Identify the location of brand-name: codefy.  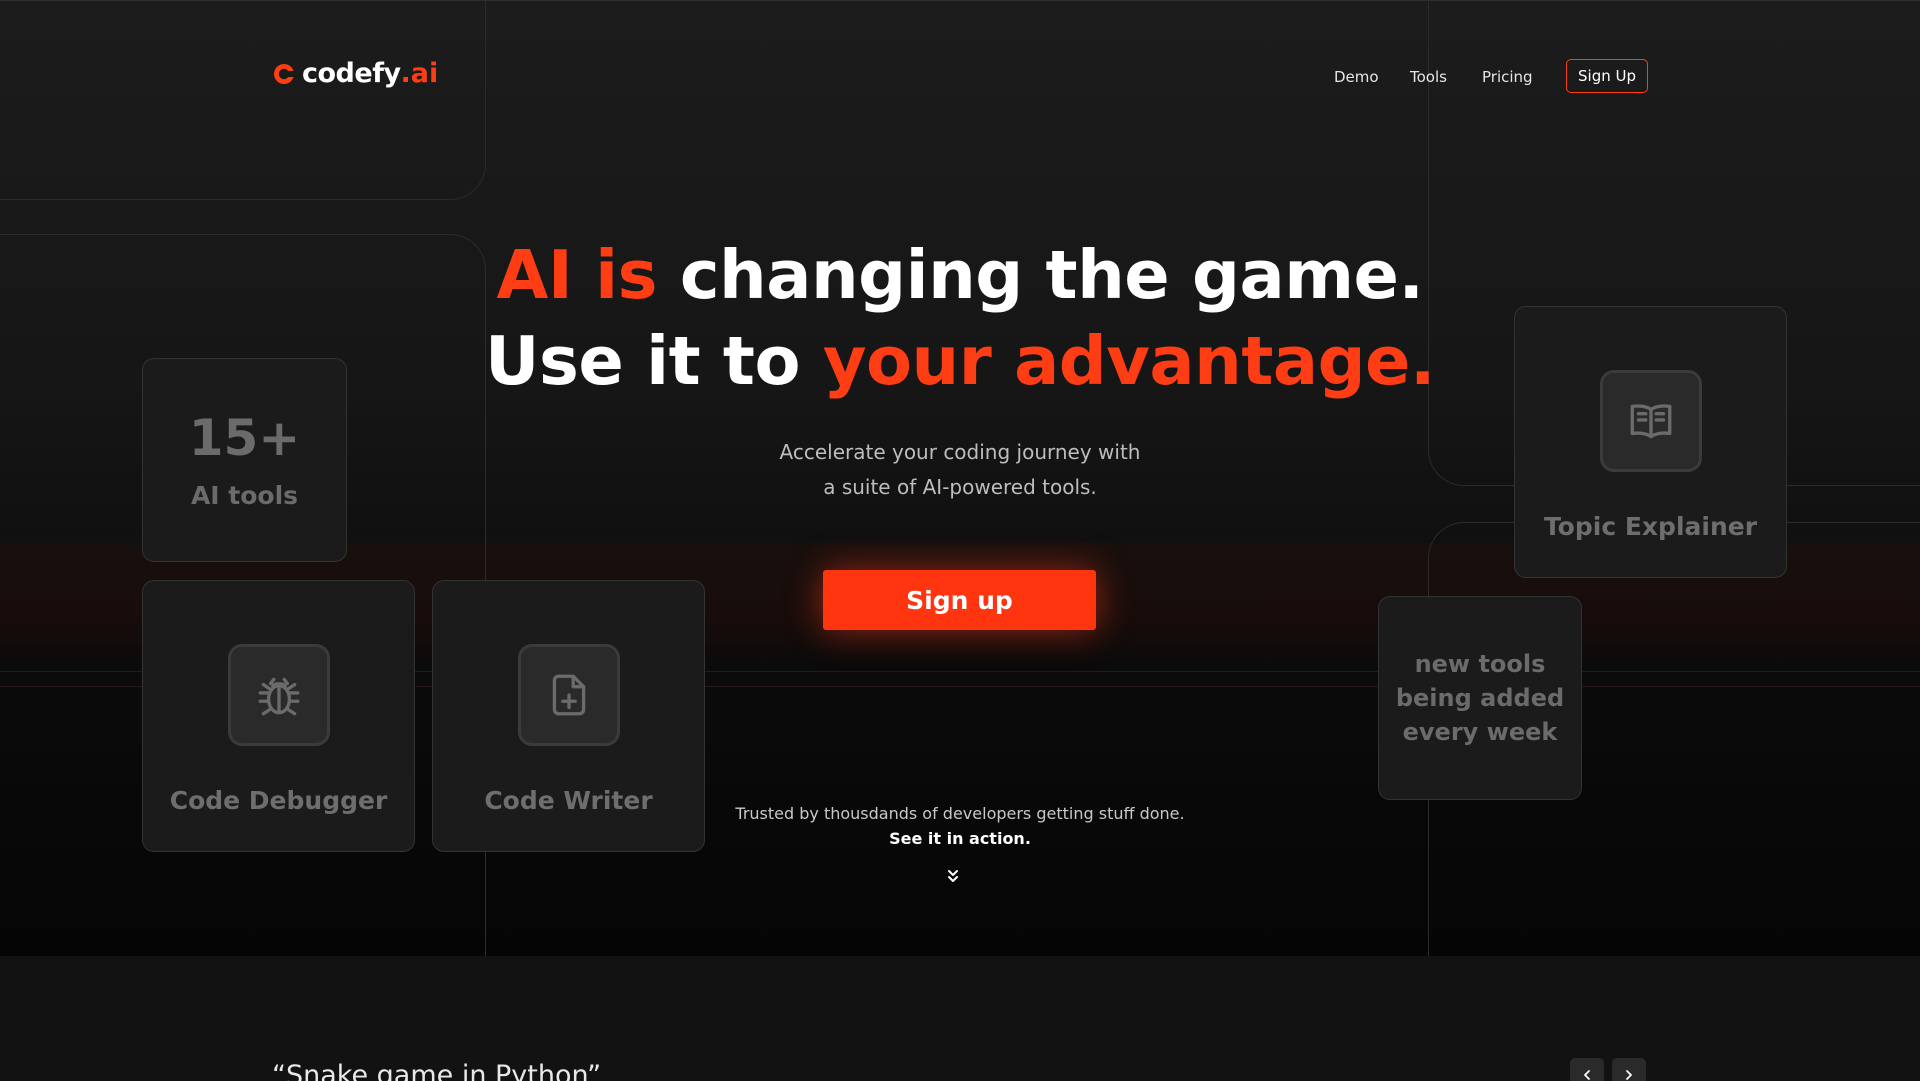
(351, 73).